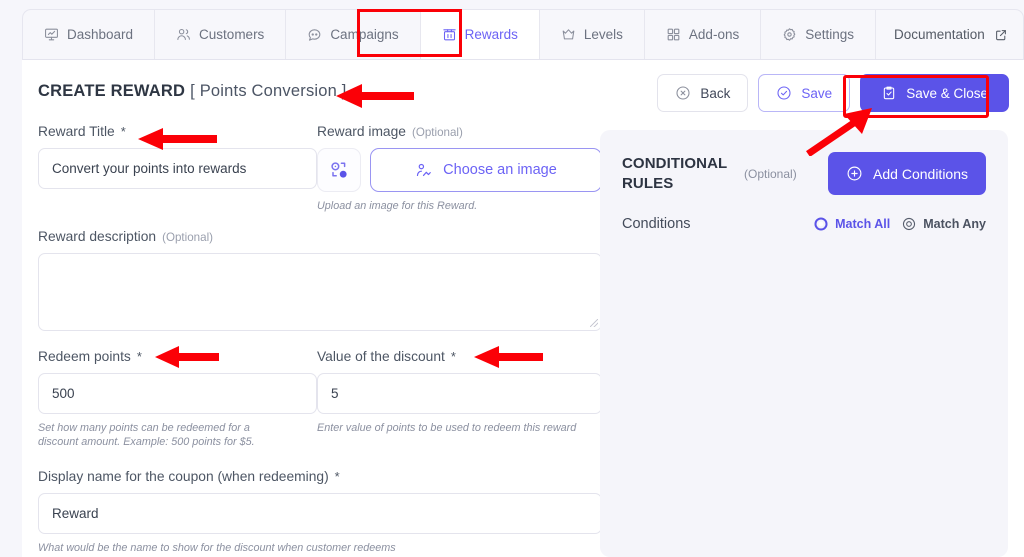 The image size is (1024, 557). What do you see at coordinates (314, 34) in the screenshot?
I see `megaphone-icon` at bounding box center [314, 34].